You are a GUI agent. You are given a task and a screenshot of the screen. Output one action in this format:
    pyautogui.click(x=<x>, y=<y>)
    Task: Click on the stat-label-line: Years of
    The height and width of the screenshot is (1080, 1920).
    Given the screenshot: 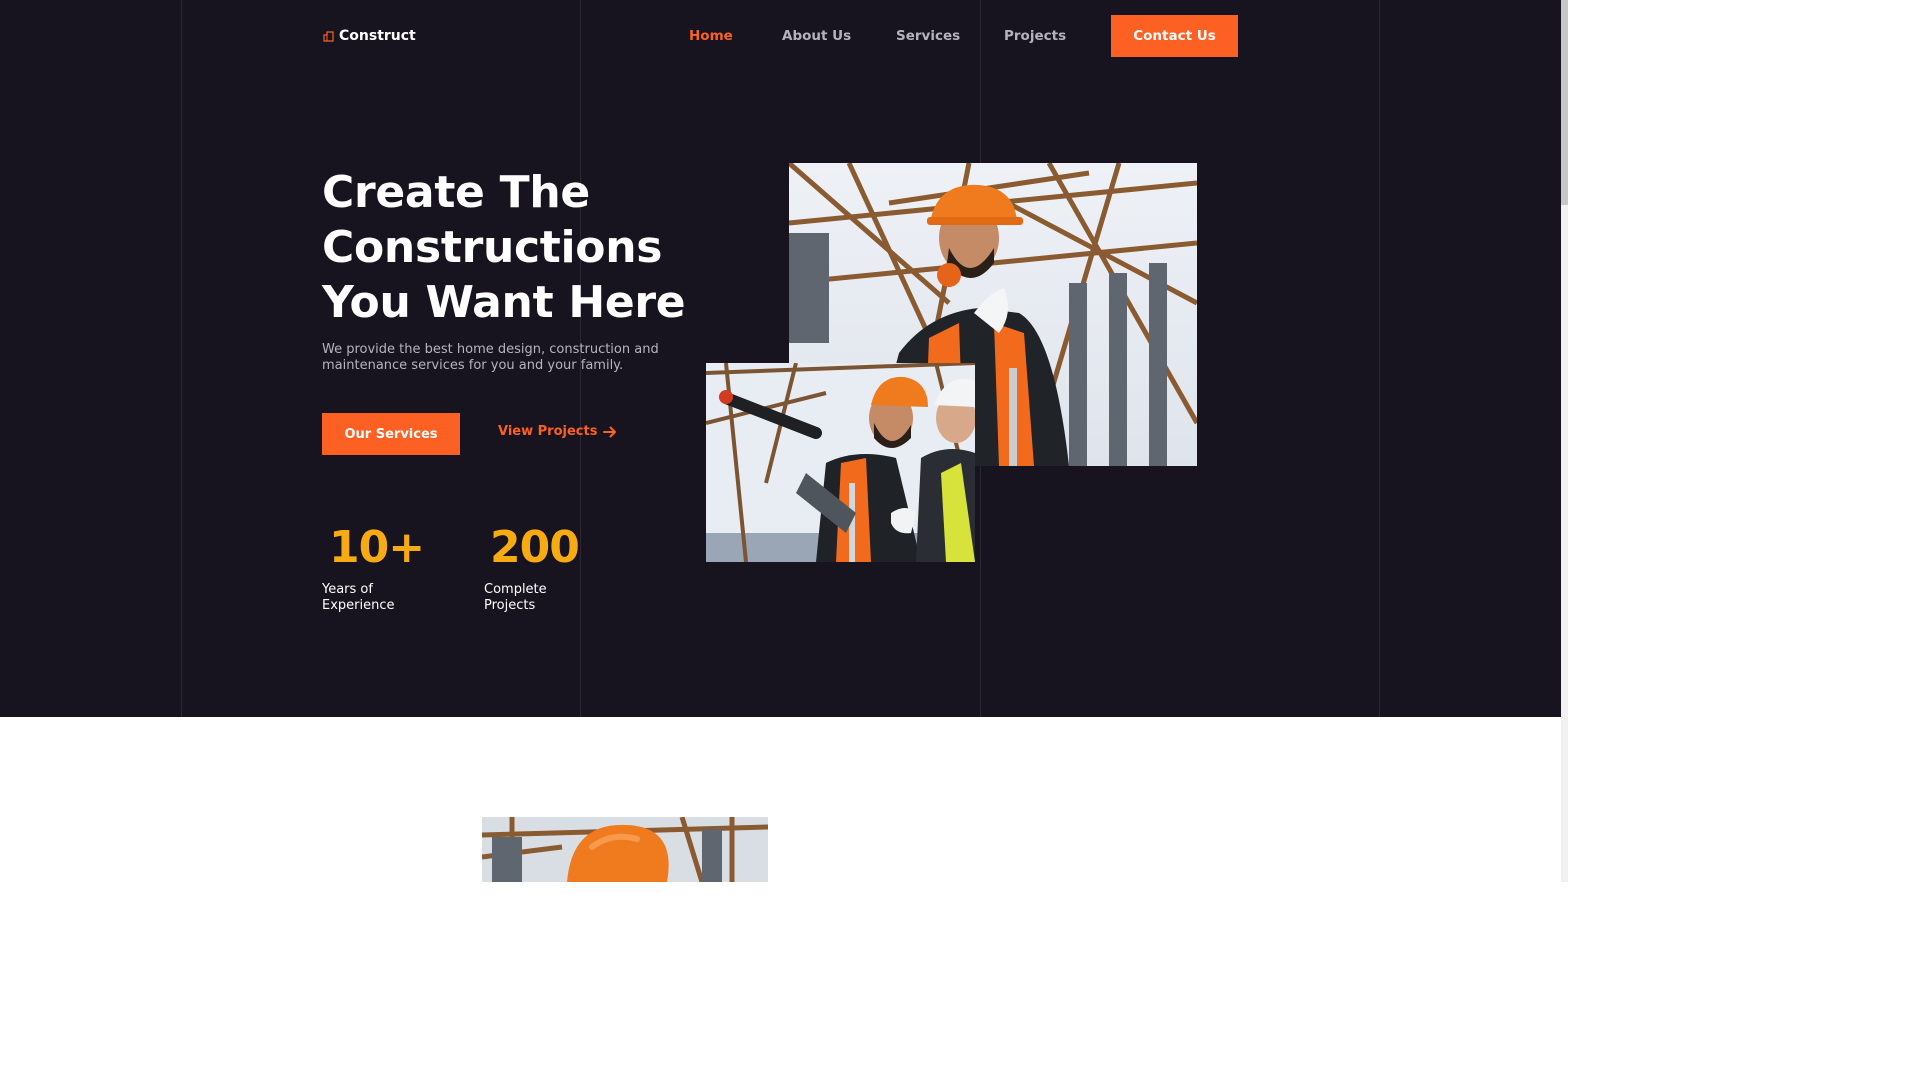 What is the action you would take?
    pyautogui.click(x=347, y=589)
    